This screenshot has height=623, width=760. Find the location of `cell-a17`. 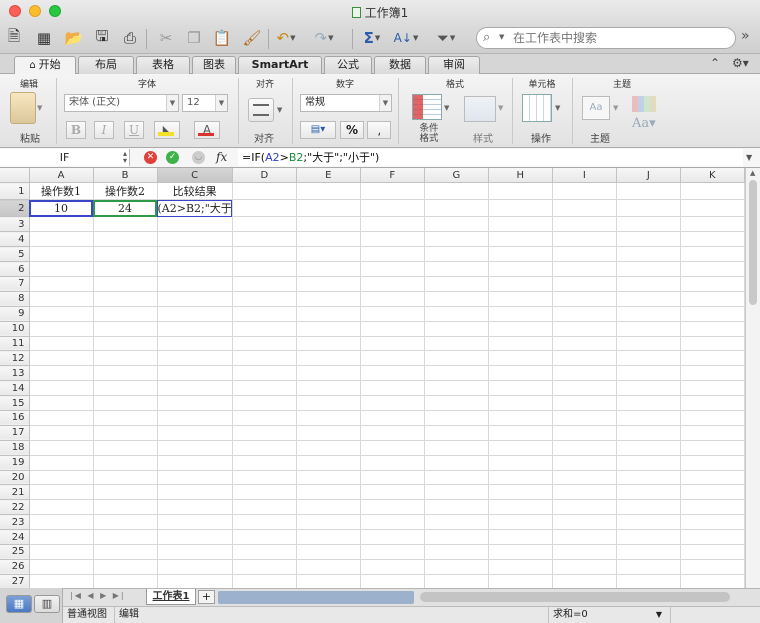

cell-a17 is located at coordinates (61, 433).